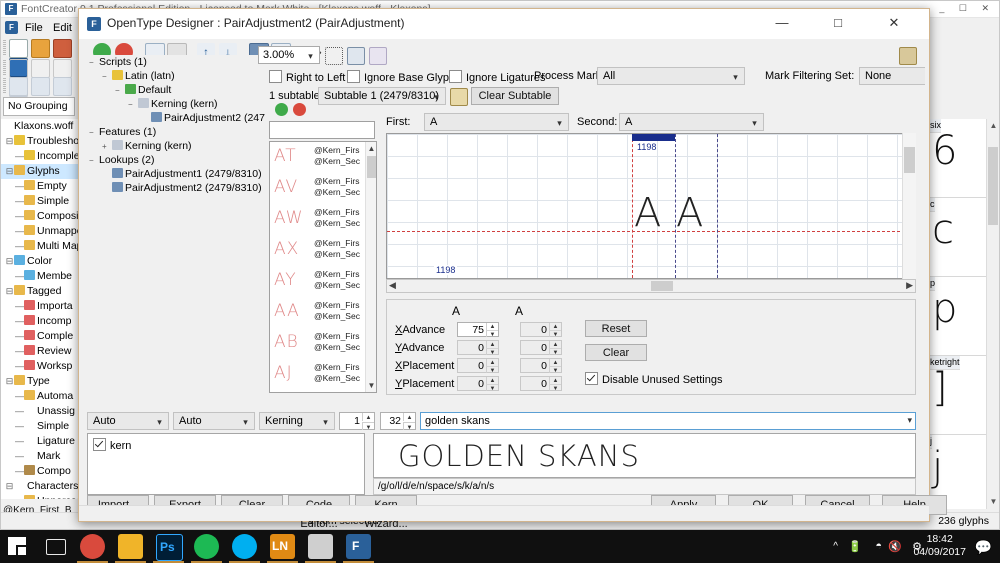 The height and width of the screenshot is (563, 1000). What do you see at coordinates (41, 141) in the screenshot?
I see `tree-item-troubleshootin: ⊟ Troubleshootin` at bounding box center [41, 141].